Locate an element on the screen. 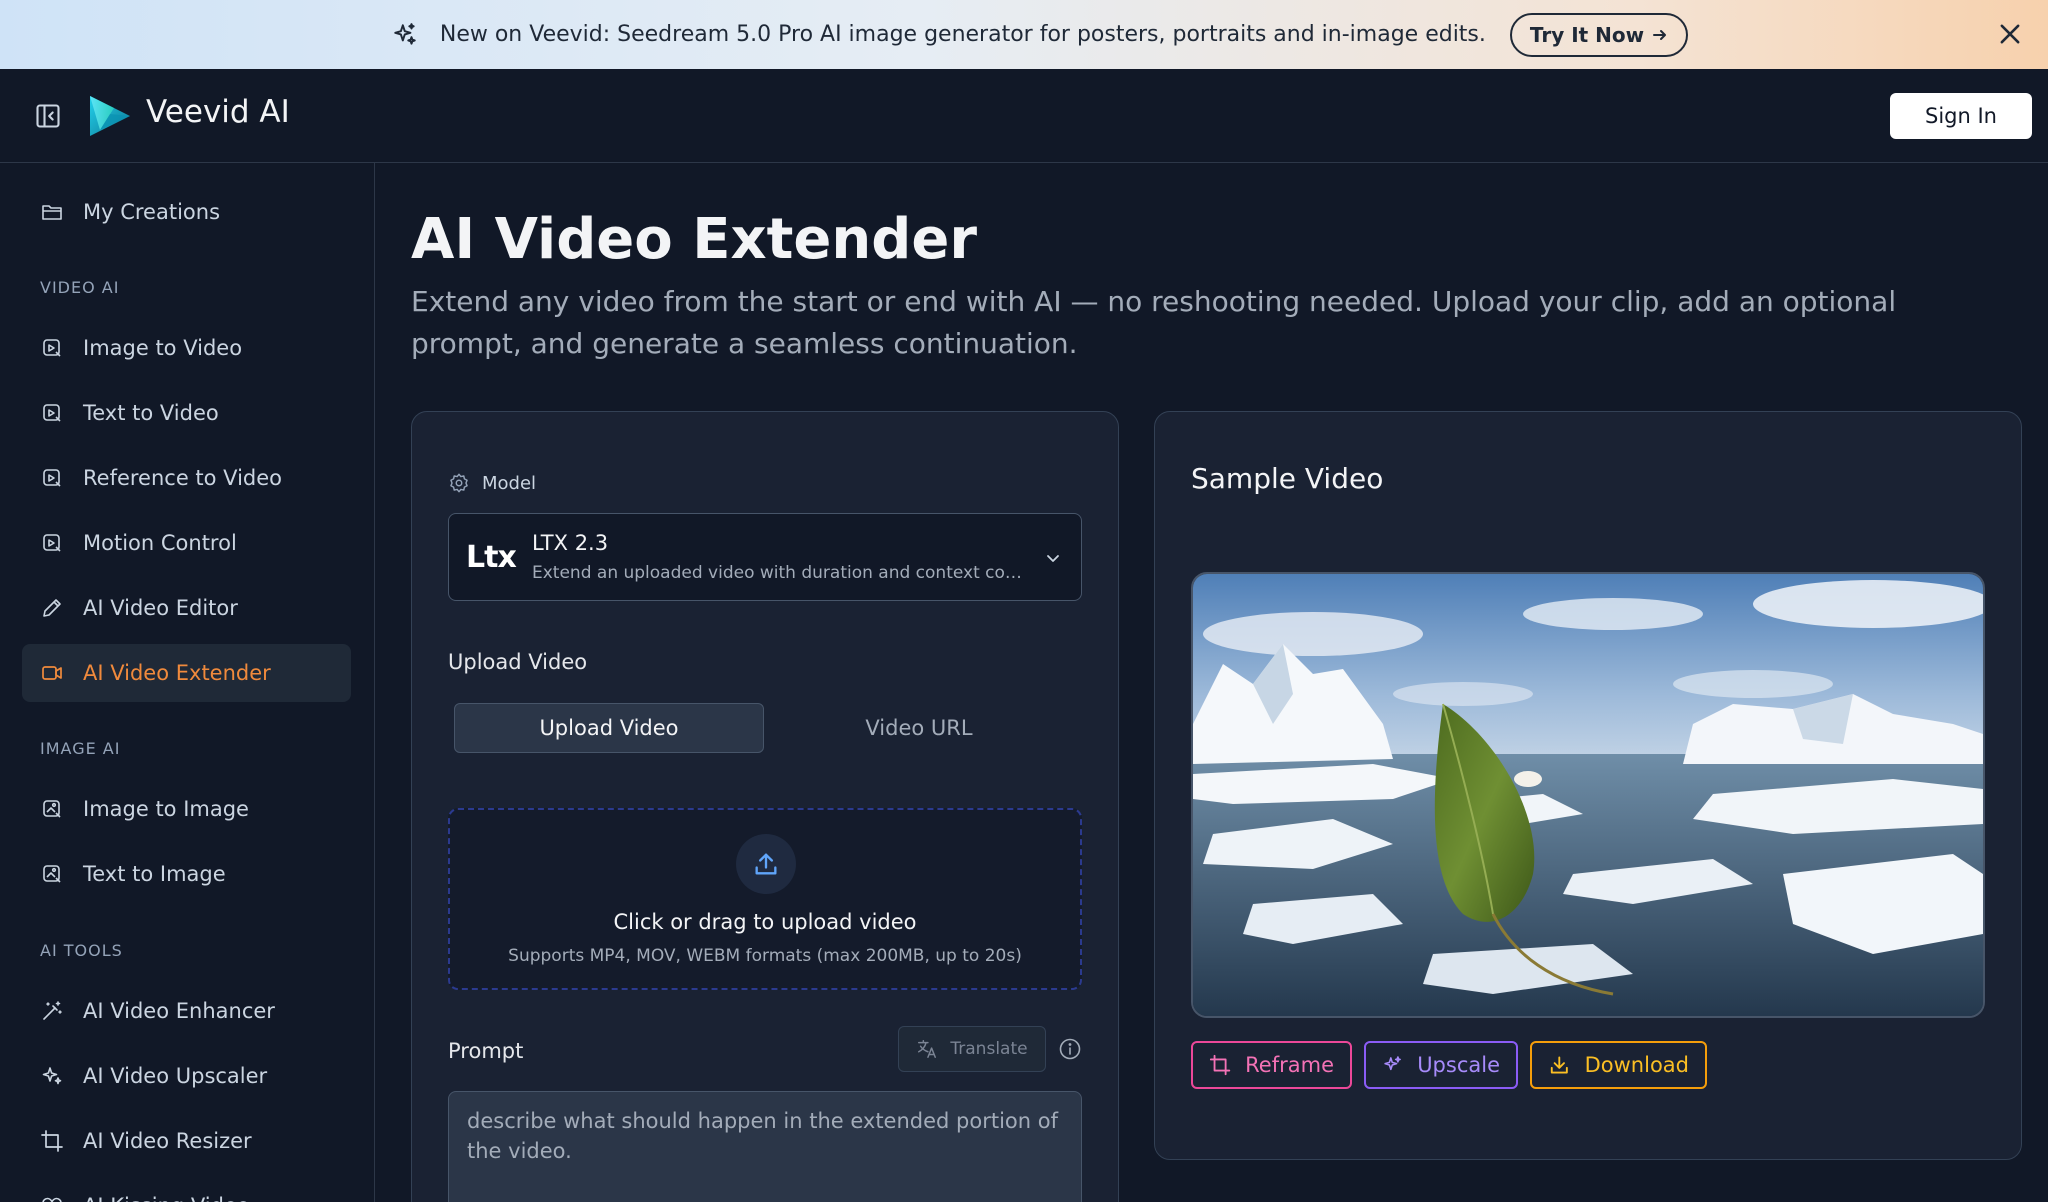 This screenshot has width=2048, height=1202. folder-icon is located at coordinates (52, 212).